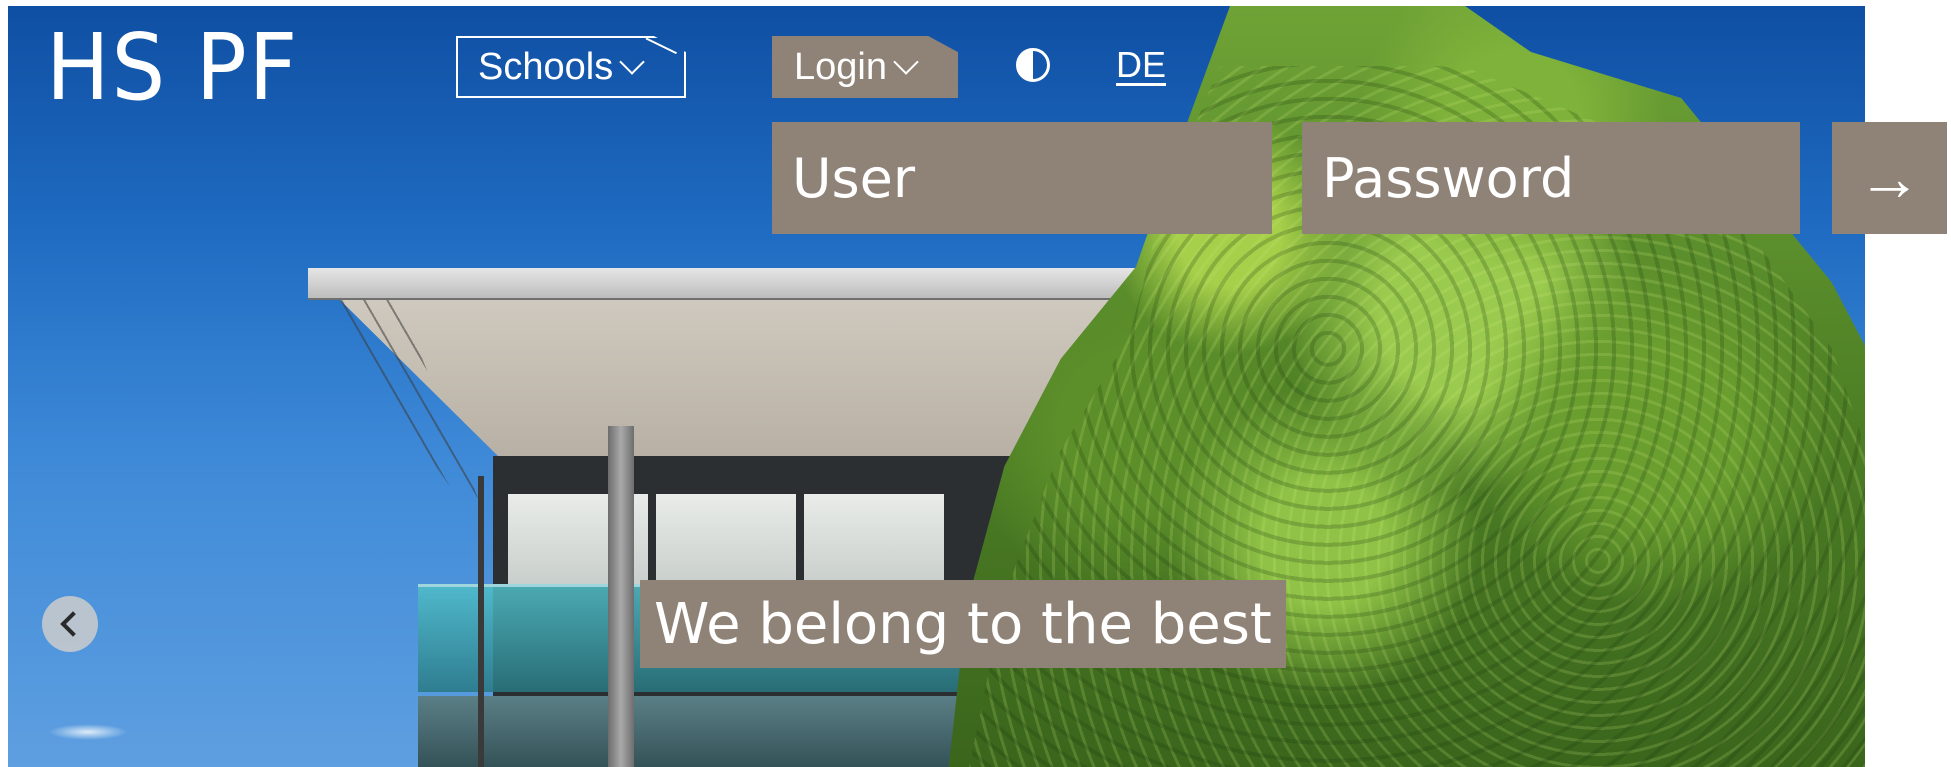 This screenshot has height=767, width=1951. I want to click on login-submit-button: →, so click(1889, 178).